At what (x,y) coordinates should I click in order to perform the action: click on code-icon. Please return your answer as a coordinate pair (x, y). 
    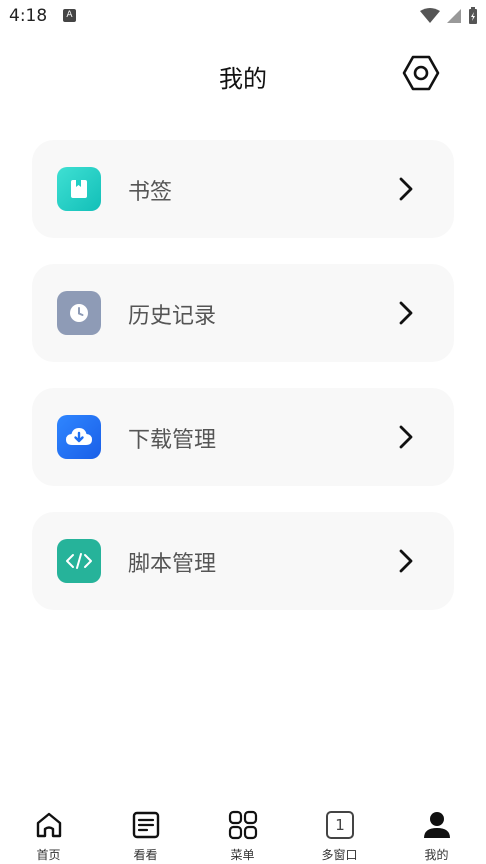
    Looking at the image, I should click on (79, 561).